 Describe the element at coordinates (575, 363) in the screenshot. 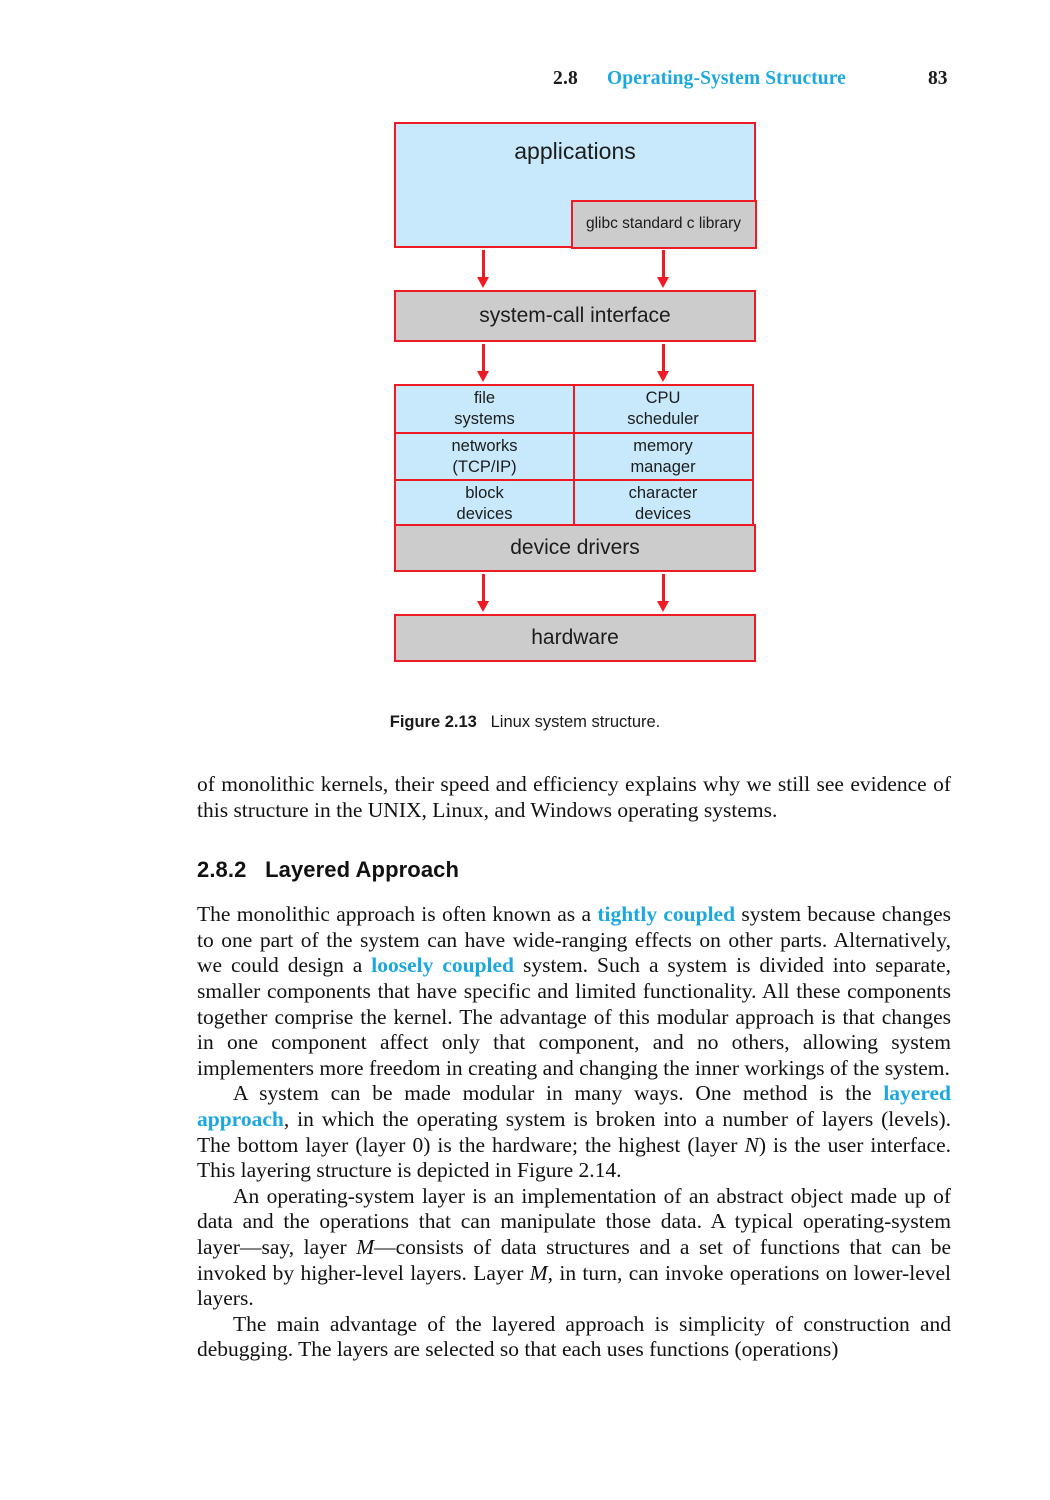

I see `arrow-row-syscall-to-kernel` at that location.